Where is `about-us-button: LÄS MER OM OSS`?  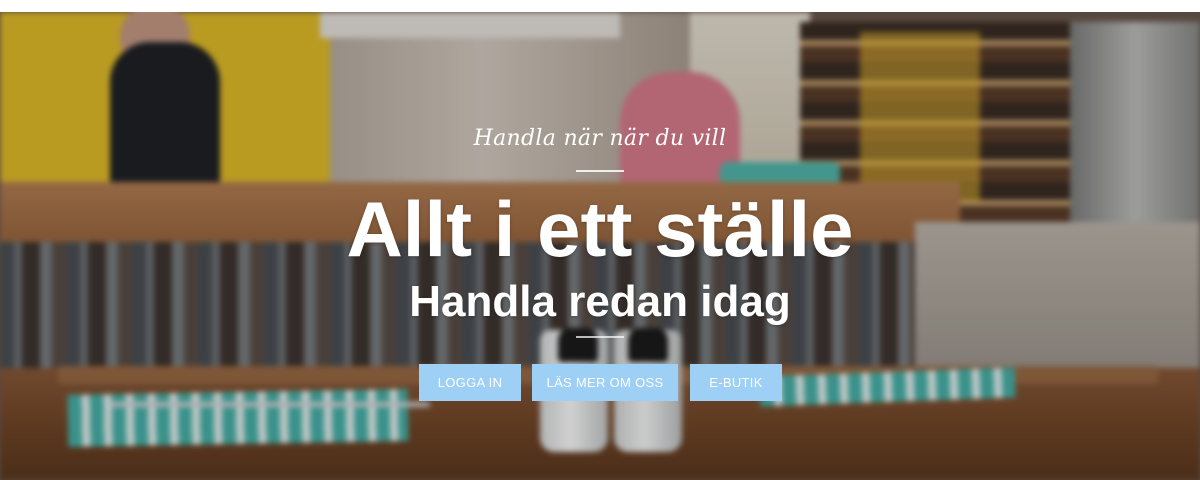 about-us-button: LÄS MER OM OSS is located at coordinates (605, 382).